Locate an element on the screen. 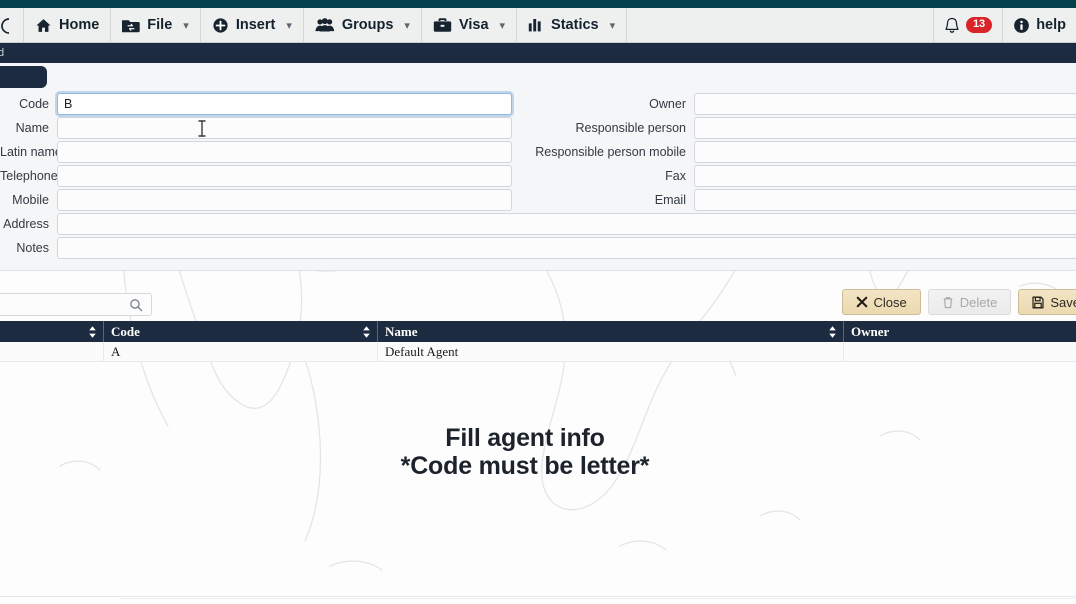  bottom-divider is located at coordinates (538, 596).